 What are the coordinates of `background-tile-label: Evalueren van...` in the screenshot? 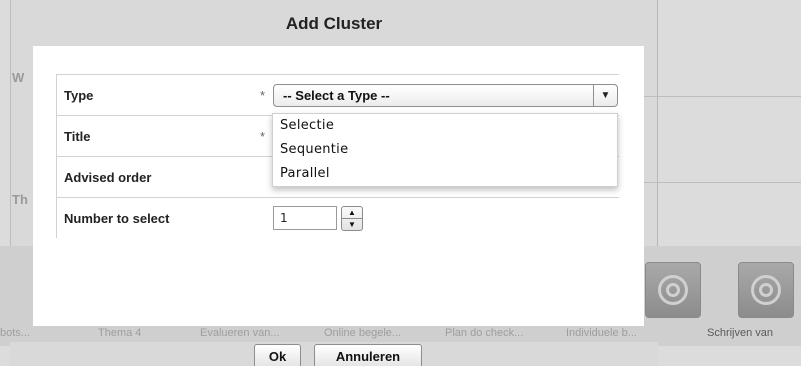 It's located at (240, 333).